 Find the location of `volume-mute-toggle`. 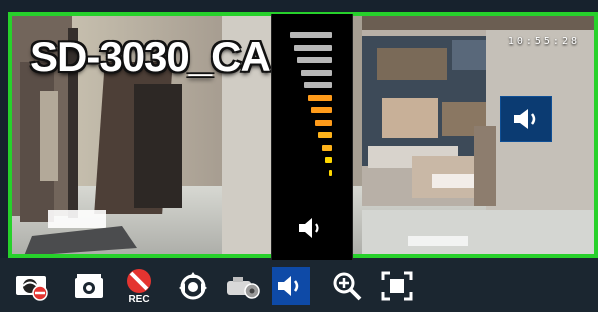

volume-mute-toggle is located at coordinates (311, 228).